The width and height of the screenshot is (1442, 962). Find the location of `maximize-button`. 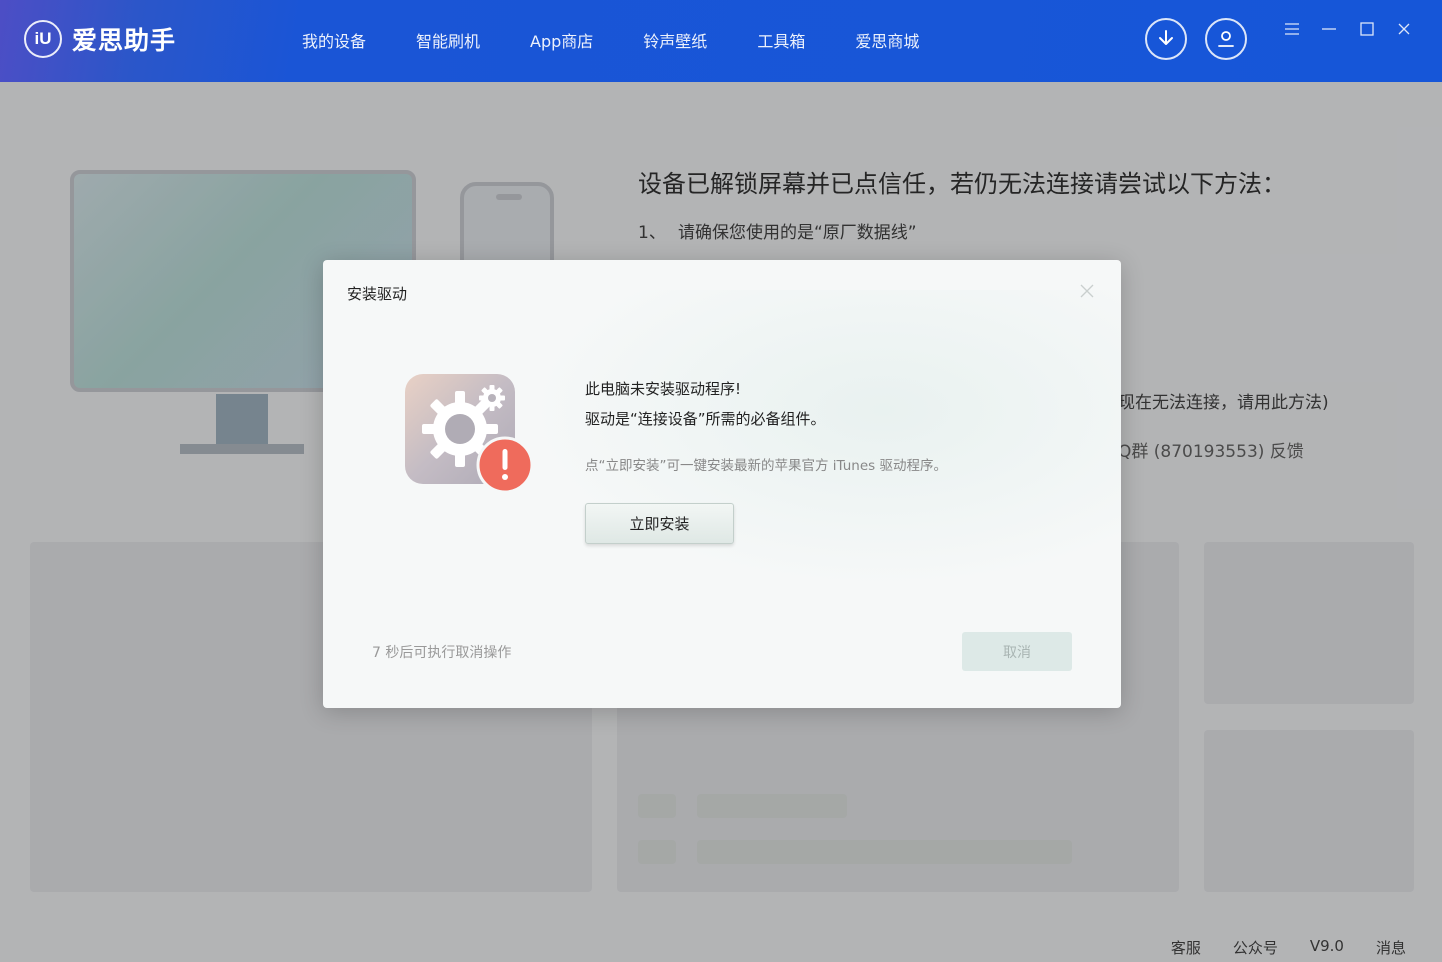

maximize-button is located at coordinates (1367, 29).